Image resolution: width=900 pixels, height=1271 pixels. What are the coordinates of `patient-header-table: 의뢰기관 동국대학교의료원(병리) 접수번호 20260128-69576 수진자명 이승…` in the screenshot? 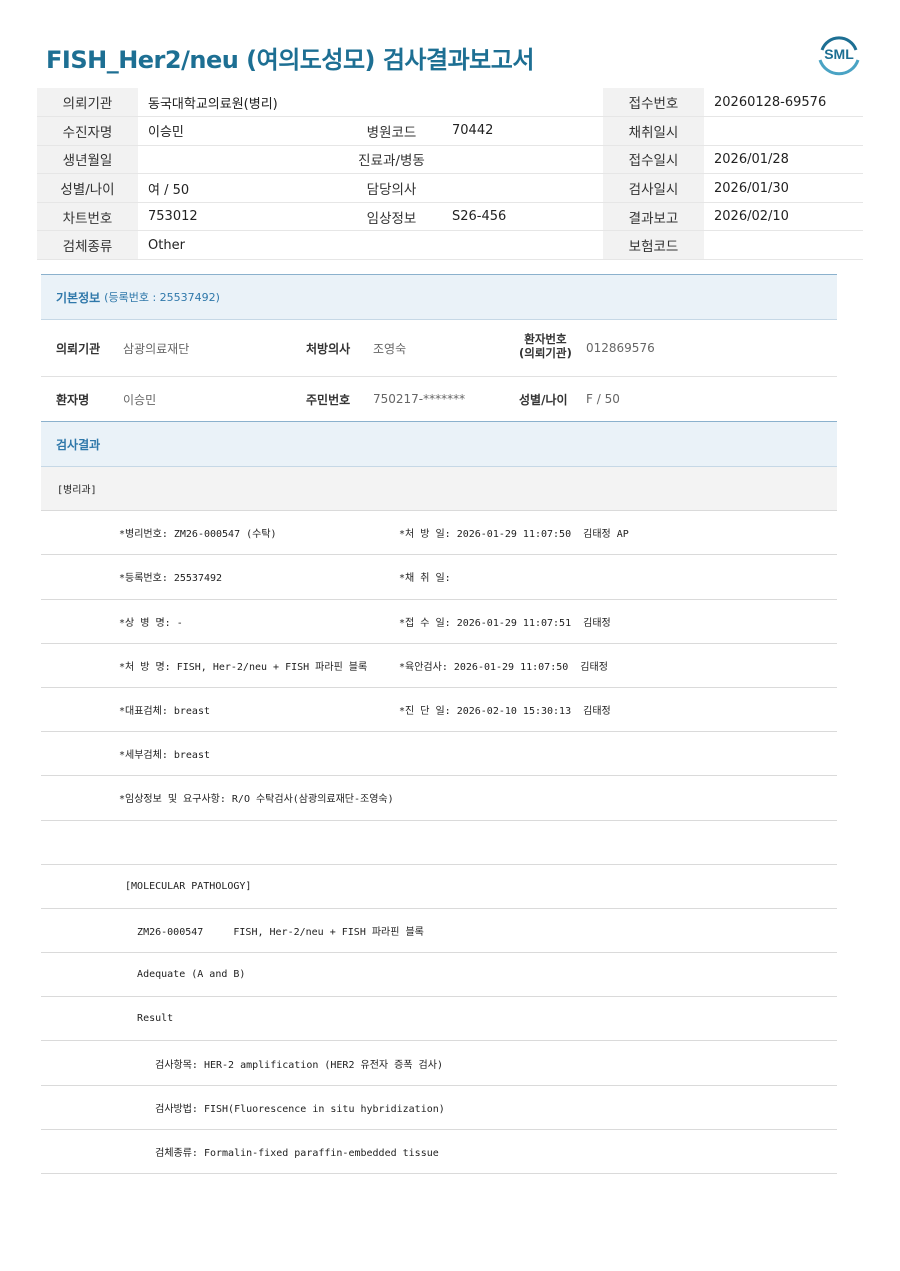 It's located at (450, 174).